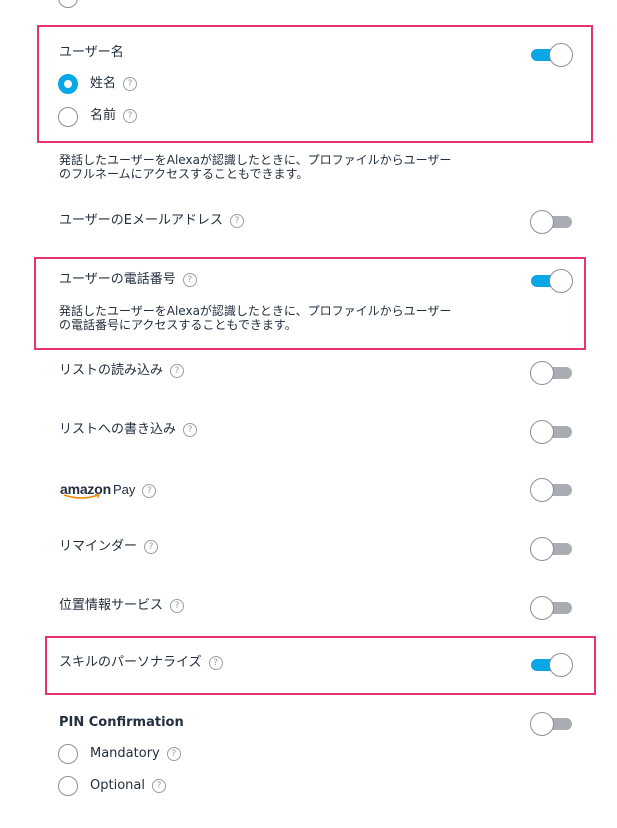 The width and height of the screenshot is (617, 828). Describe the element at coordinates (551, 222) in the screenshot. I see `email-toggle` at that location.